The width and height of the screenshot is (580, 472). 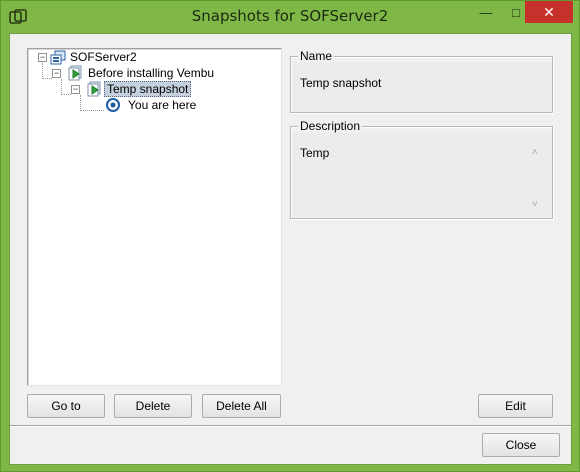 I want to click on tree-item-label: Before installing Vembu, so click(x=151, y=73).